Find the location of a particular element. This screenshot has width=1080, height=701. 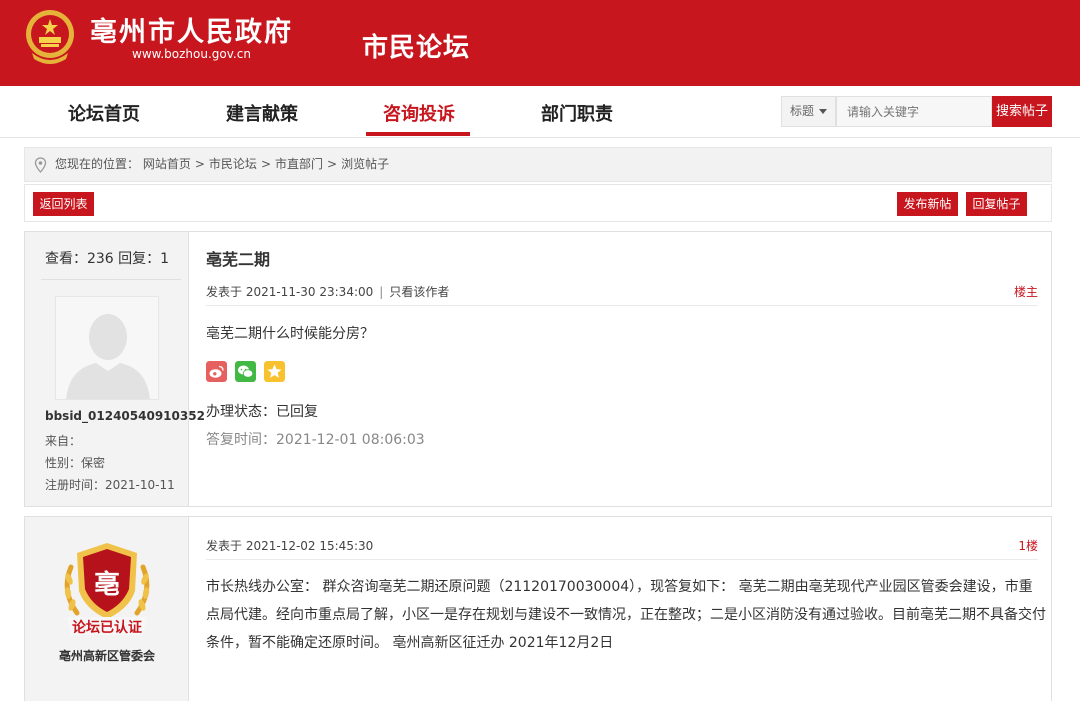

breadcrumb-citizen-forum: 市民论坛 is located at coordinates (233, 164).